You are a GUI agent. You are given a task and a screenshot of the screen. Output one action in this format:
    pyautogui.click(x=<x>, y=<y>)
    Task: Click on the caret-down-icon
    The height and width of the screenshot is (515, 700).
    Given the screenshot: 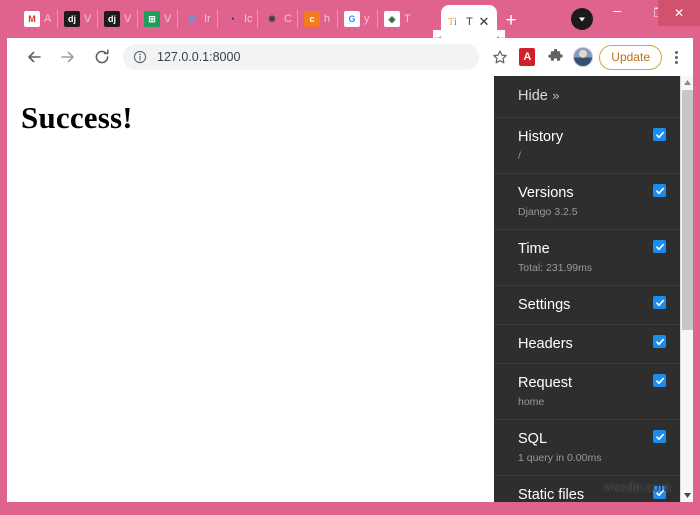 What is the action you would take?
    pyautogui.click(x=582, y=19)
    